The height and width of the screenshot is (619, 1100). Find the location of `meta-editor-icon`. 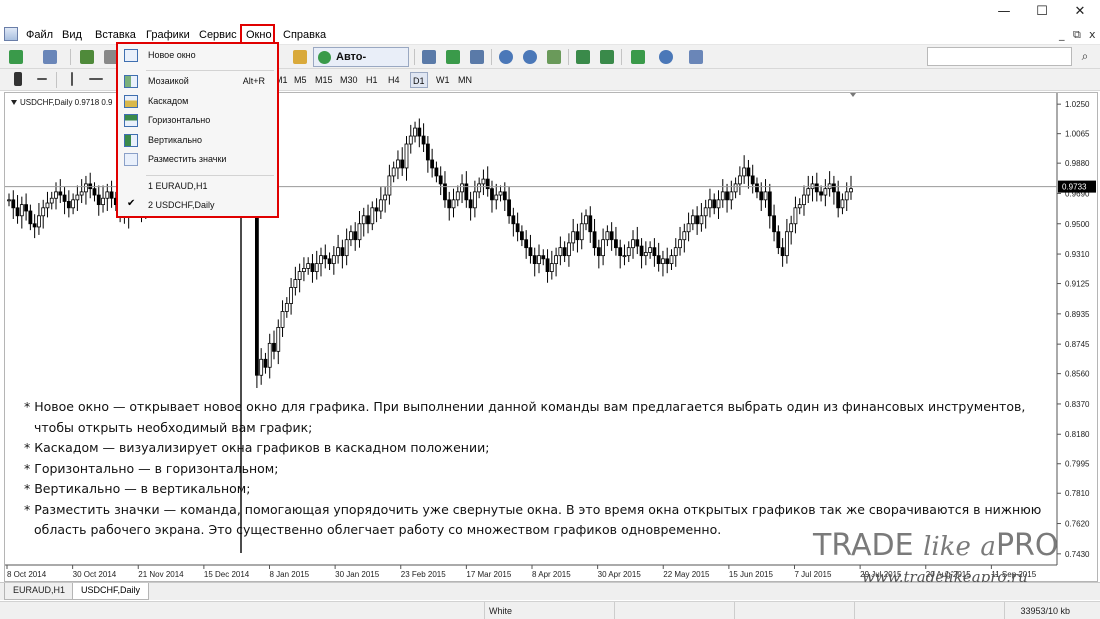

meta-editor-icon is located at coordinates (300, 57).